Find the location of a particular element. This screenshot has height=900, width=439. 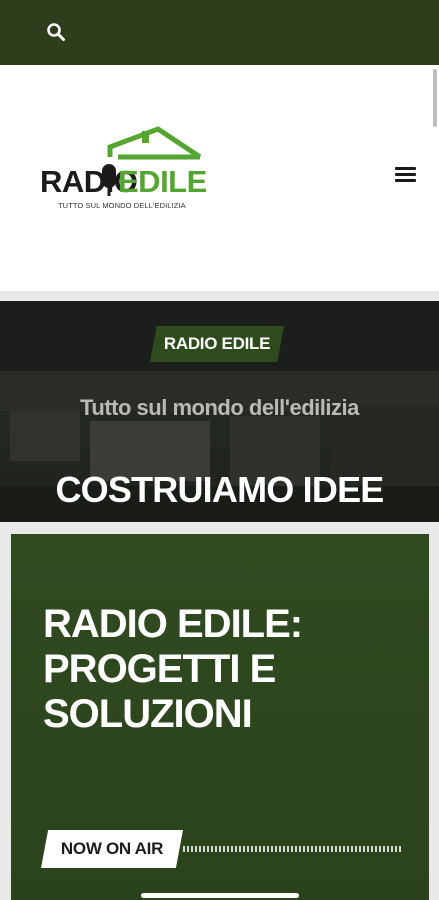

search-icon is located at coordinates (56, 32).